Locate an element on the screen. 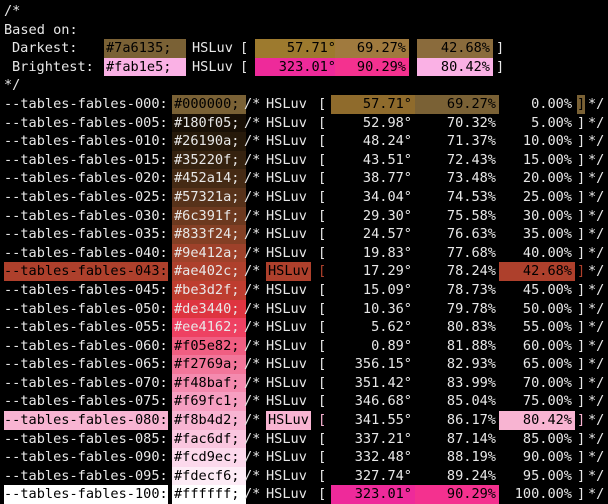  saturation-value: 69.27% is located at coordinates (457, 104).